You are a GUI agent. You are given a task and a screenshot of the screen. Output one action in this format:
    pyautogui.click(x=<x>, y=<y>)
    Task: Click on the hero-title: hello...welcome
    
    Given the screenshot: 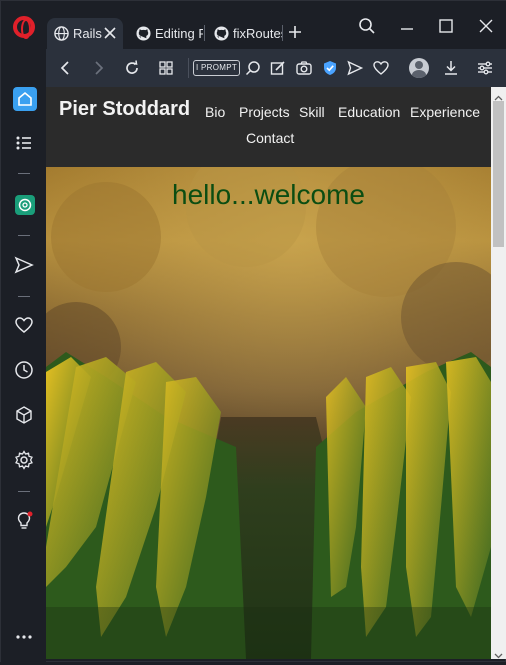 What is the action you would take?
    pyautogui.click(x=268, y=194)
    